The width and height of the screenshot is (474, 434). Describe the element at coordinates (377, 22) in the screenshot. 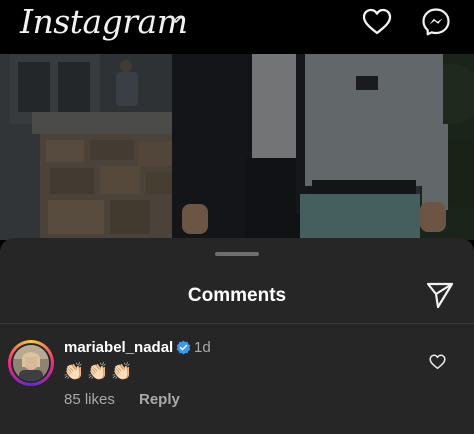

I see `heart-icon` at that location.